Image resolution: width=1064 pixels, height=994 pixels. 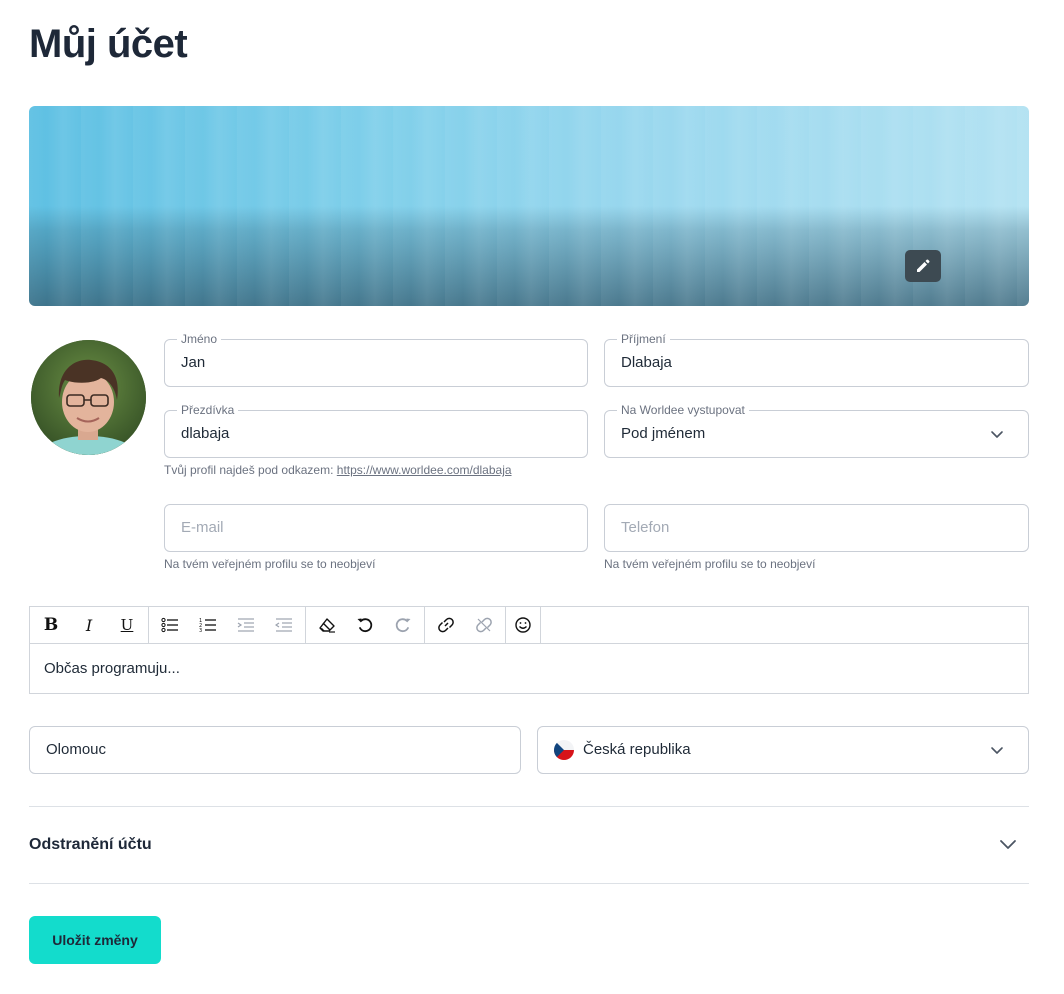 What do you see at coordinates (403, 625) in the screenshot?
I see `redo-icon` at bounding box center [403, 625].